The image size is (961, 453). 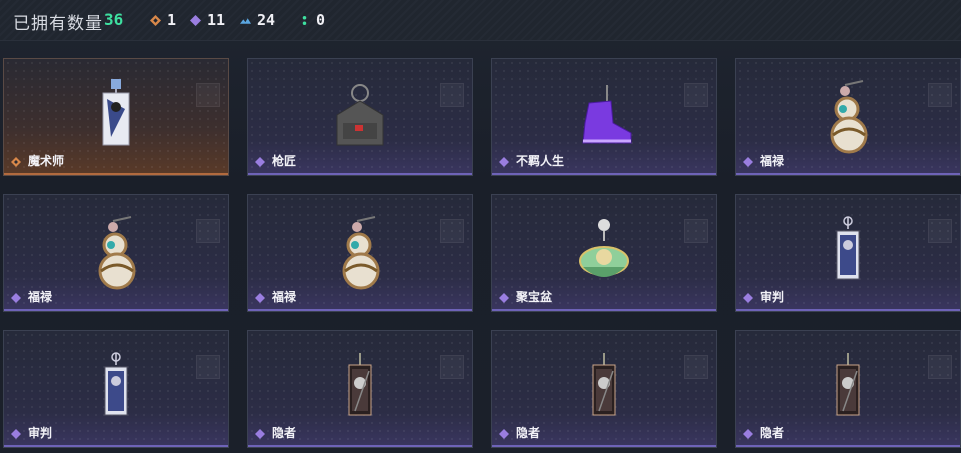 What do you see at coordinates (321, 20) in the screenshot?
I see `stat-green-value: 0` at bounding box center [321, 20].